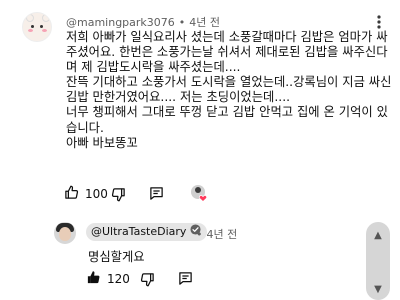 Image resolution: width=400 pixels, height=300 pixels. I want to click on comment-line: 아빠 바보똥꼬, so click(102, 142).